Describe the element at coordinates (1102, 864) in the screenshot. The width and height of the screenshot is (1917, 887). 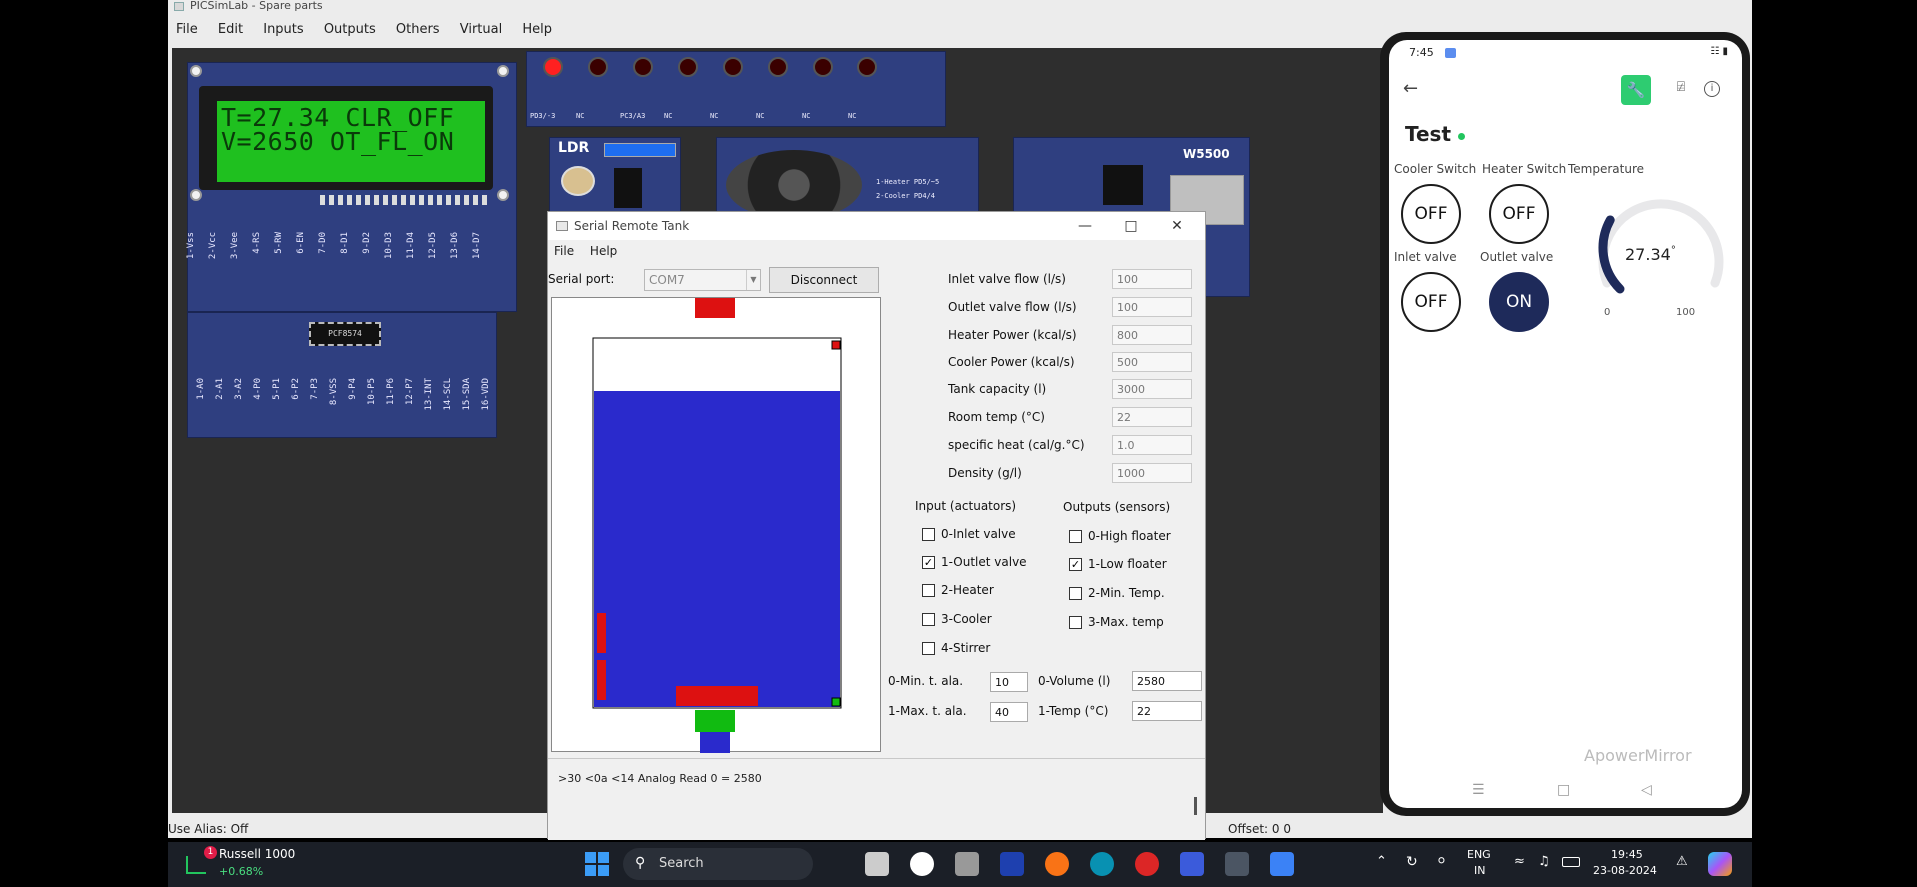
I see `arduino-icon` at that location.